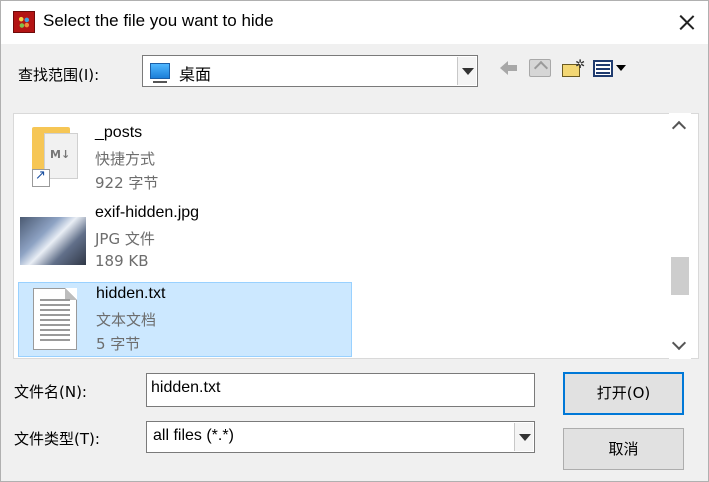 The width and height of the screenshot is (709, 482). I want to click on desktop-icon, so click(160, 73).